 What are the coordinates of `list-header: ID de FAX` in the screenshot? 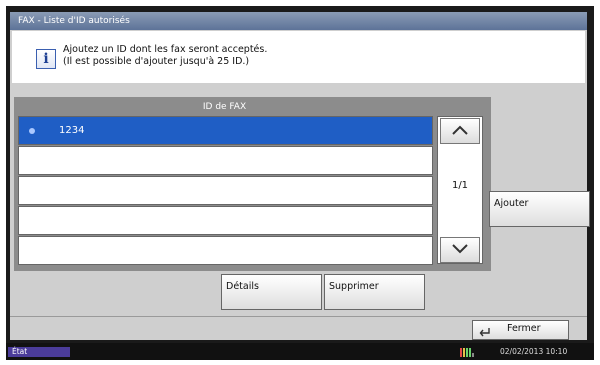 It's located at (224, 107).